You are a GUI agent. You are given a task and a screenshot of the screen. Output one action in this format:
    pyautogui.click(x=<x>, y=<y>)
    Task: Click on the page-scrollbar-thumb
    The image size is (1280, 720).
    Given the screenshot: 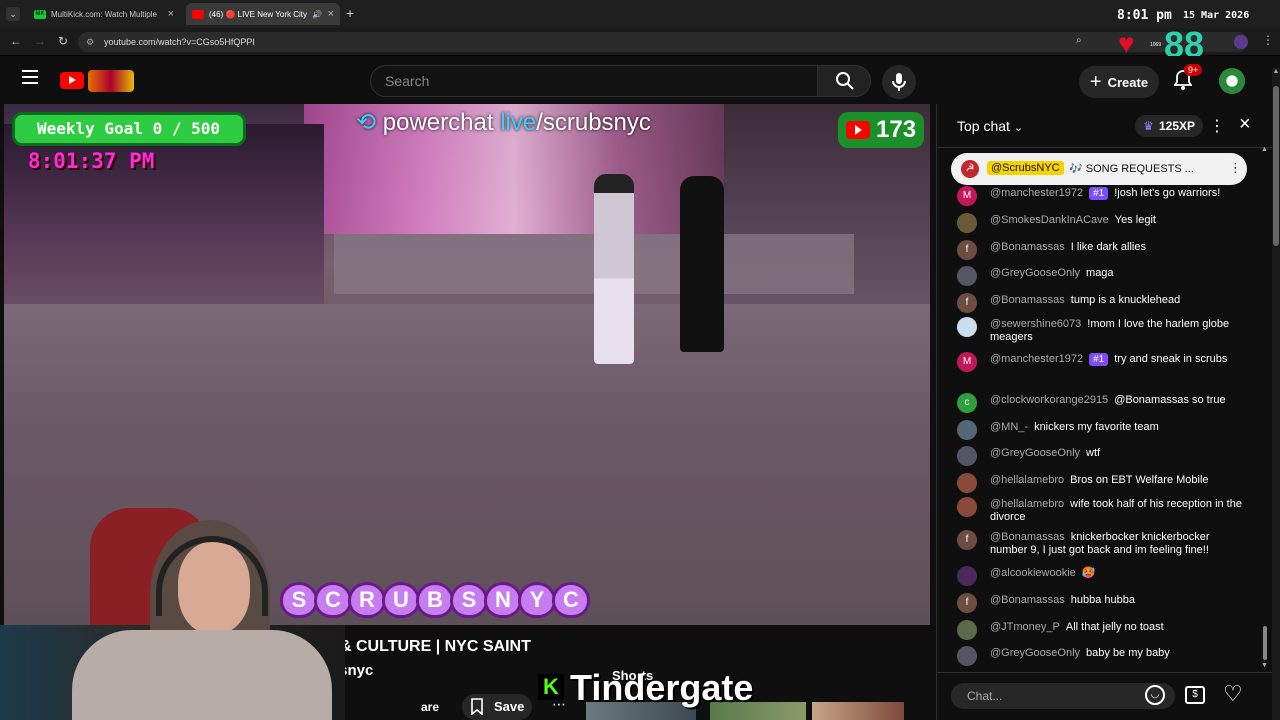 What is the action you would take?
    pyautogui.click(x=1276, y=166)
    